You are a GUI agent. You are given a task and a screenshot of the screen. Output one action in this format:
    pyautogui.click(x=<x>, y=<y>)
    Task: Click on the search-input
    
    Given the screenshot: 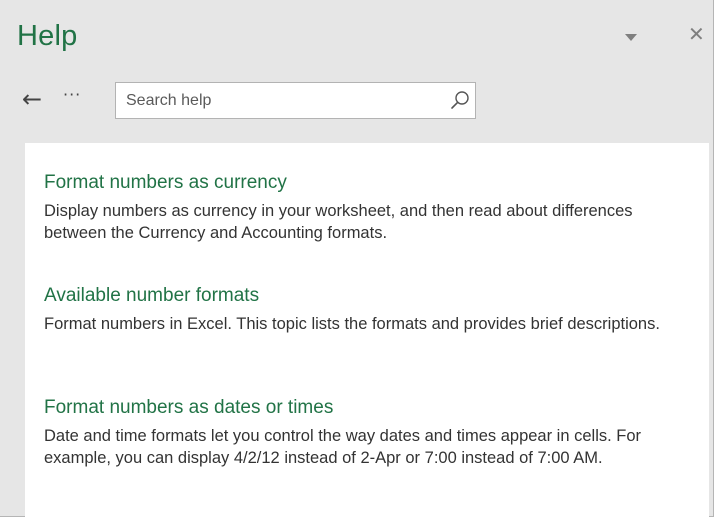 What is the action you would take?
    pyautogui.click(x=276, y=101)
    